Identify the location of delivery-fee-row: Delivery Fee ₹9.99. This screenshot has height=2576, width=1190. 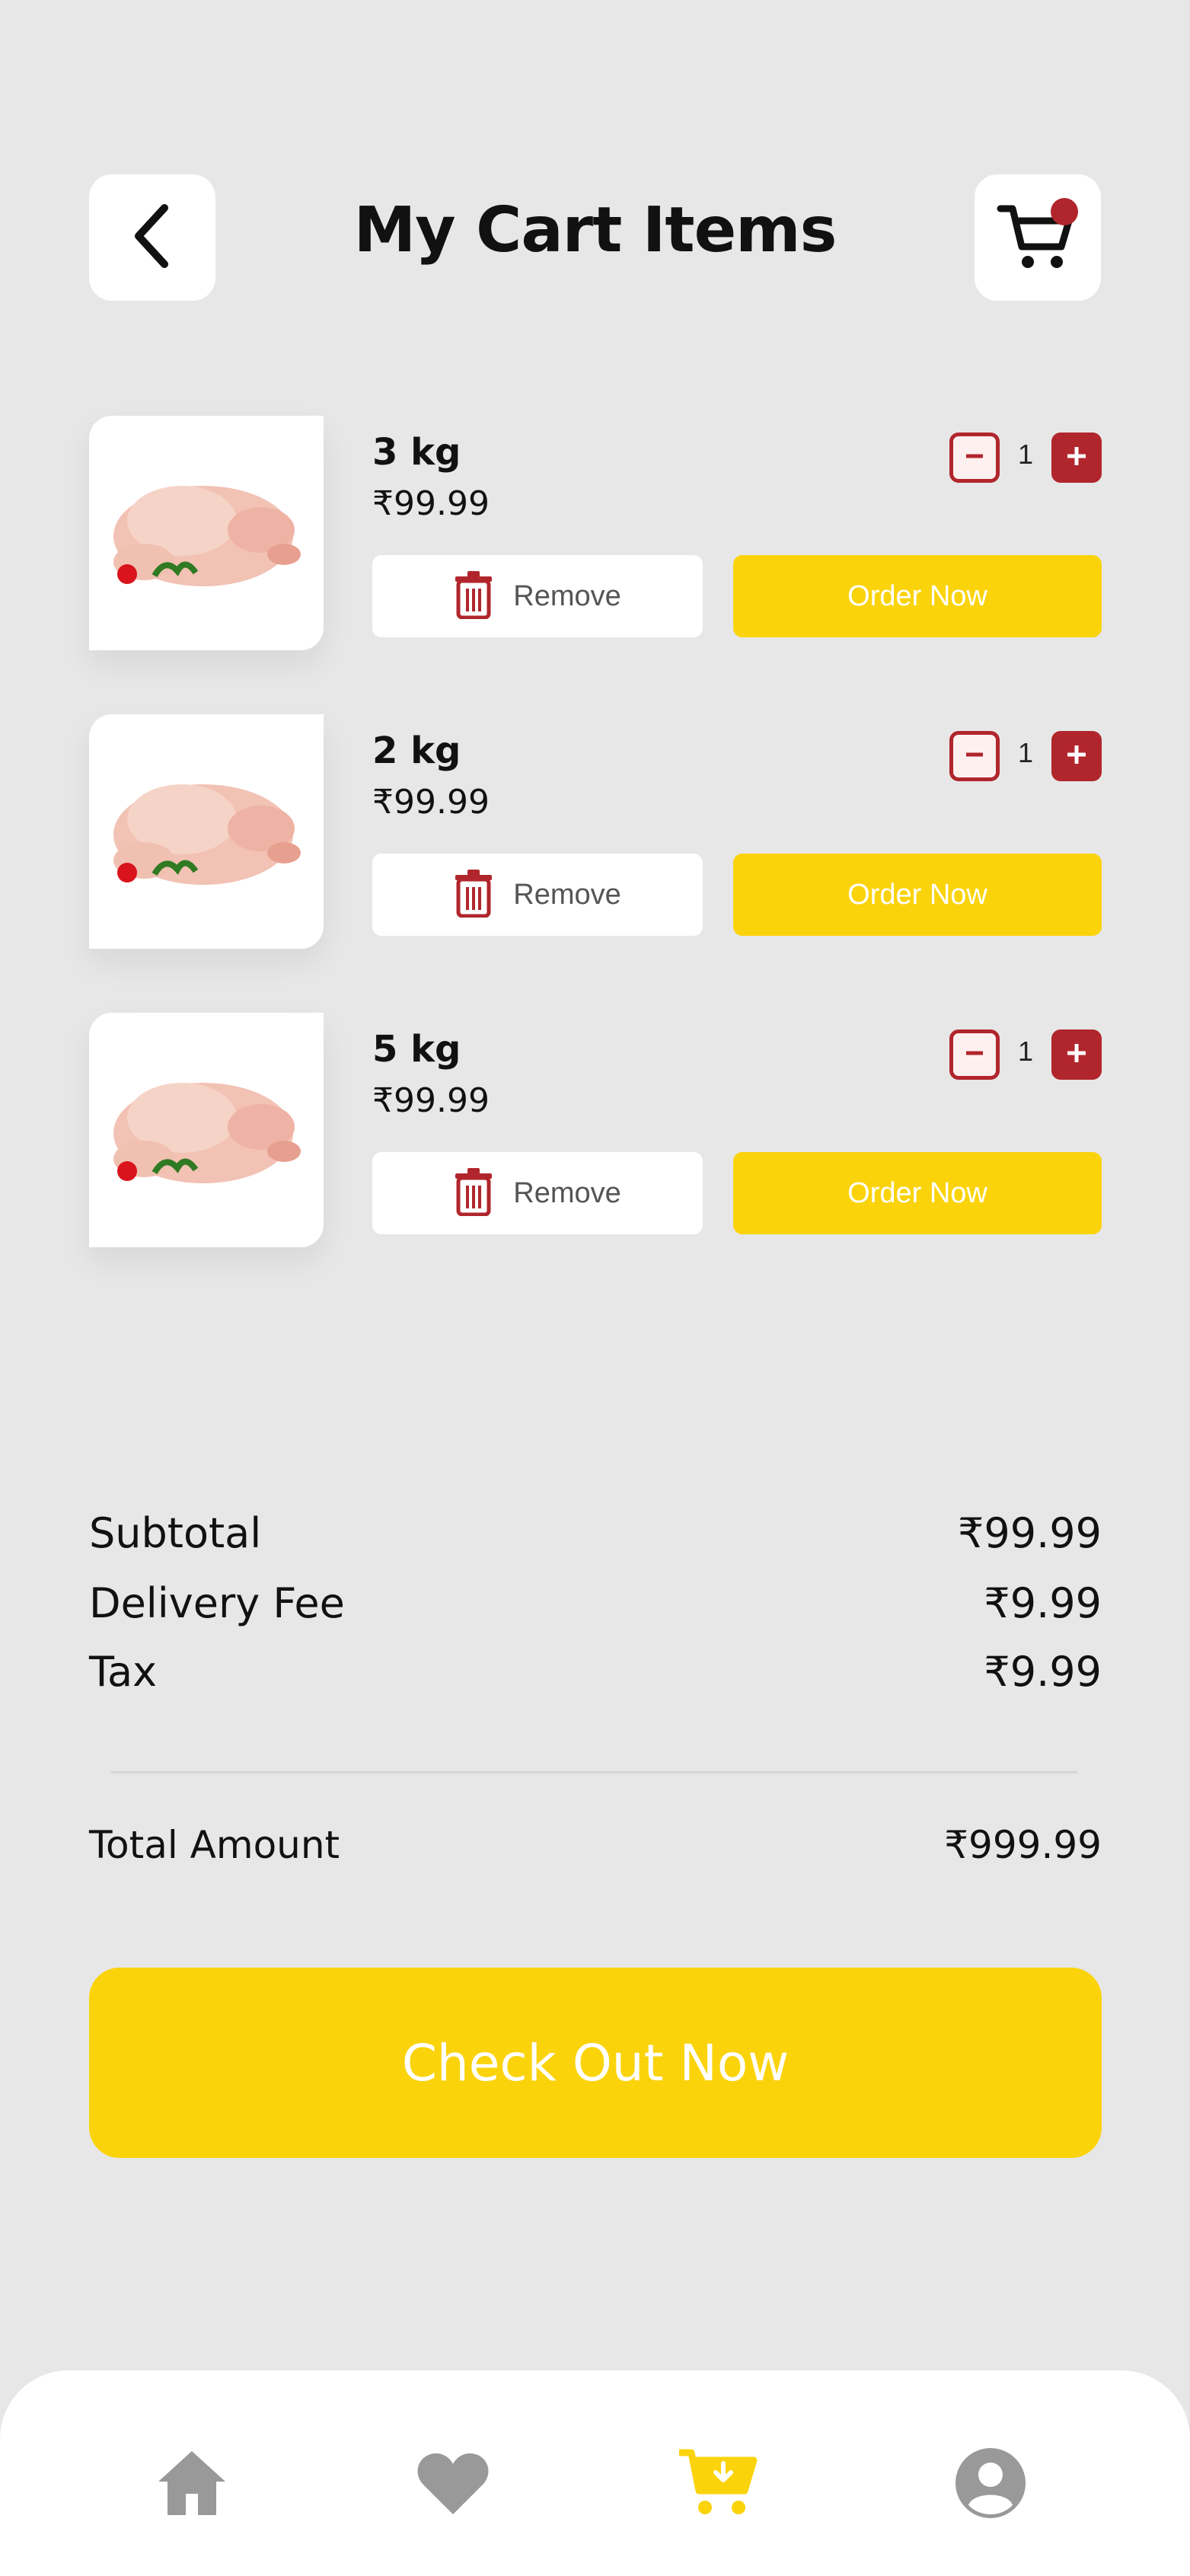
(595, 1603).